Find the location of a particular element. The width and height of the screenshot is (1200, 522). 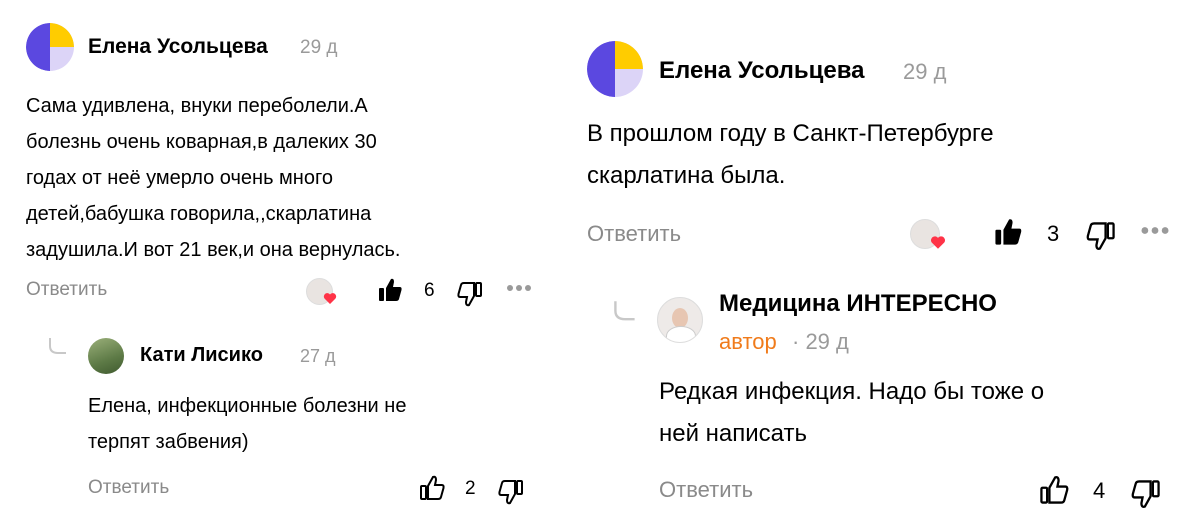

like-count: 4 is located at coordinates (1099, 490).